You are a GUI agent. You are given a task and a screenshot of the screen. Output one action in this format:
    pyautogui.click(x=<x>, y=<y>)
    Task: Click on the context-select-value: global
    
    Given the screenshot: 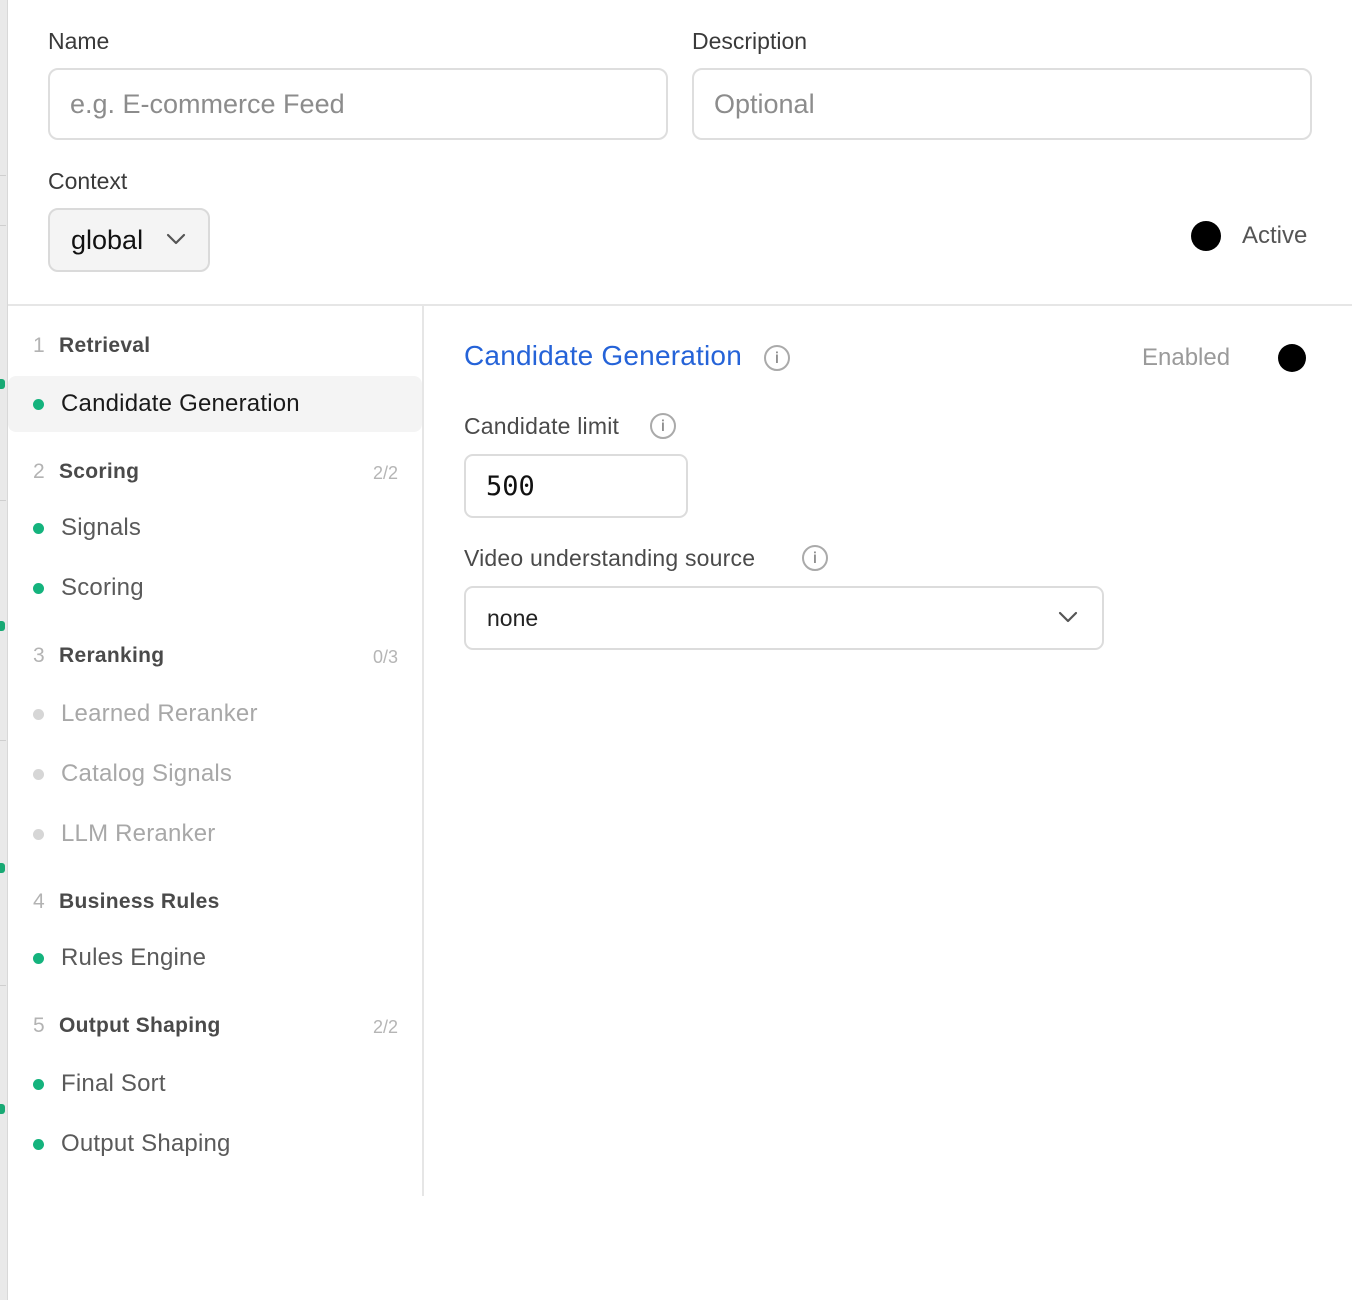 What is the action you would take?
    pyautogui.click(x=107, y=239)
    